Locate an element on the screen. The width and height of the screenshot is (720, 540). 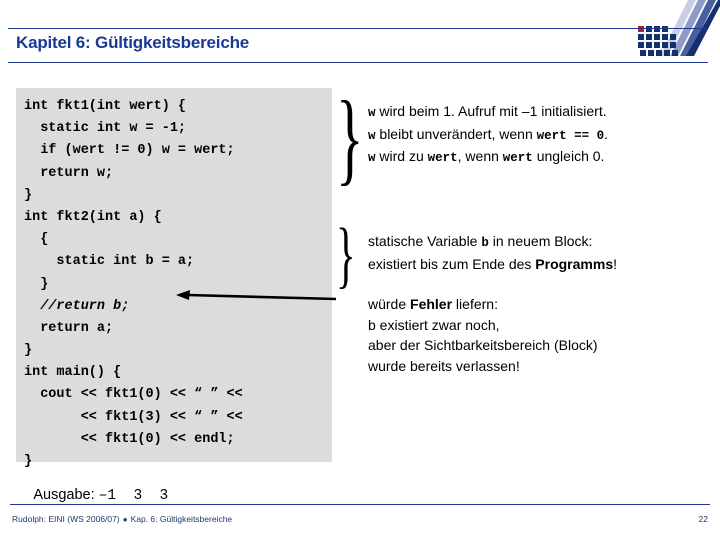
code-line: << fkt1(0) << endl; is located at coordinates (129, 439).